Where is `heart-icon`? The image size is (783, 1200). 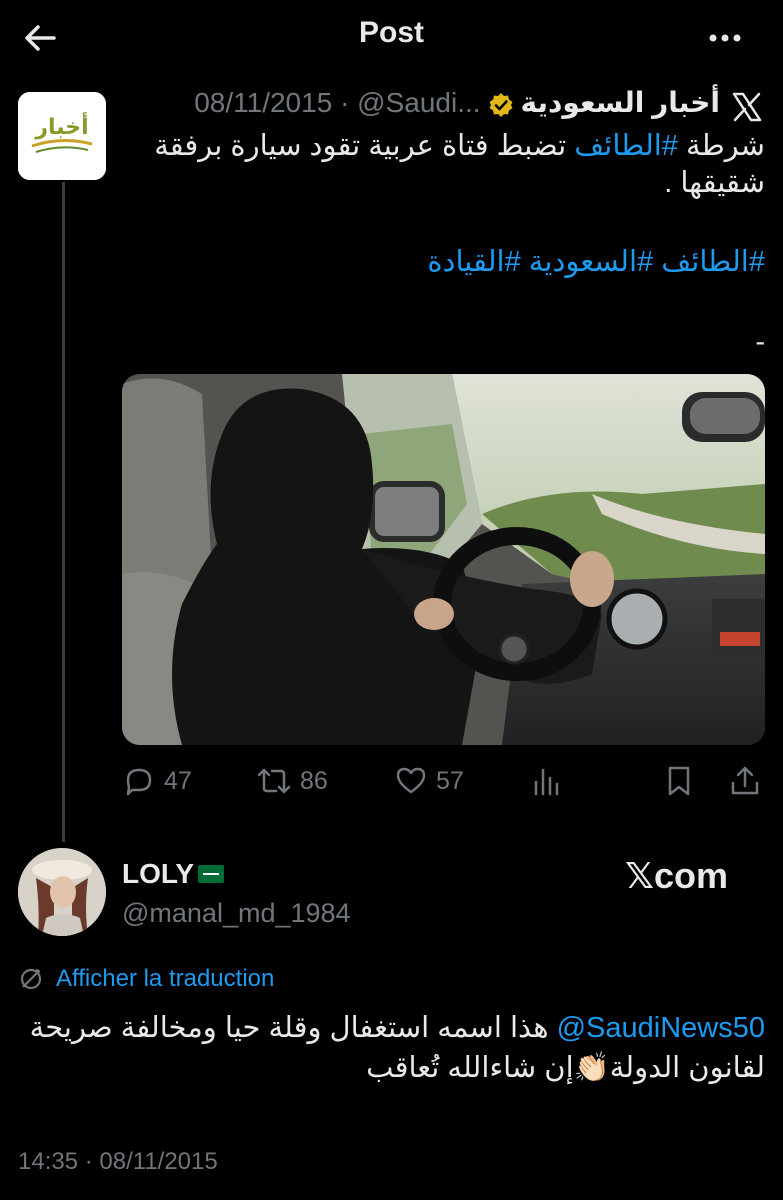 heart-icon is located at coordinates (415, 781).